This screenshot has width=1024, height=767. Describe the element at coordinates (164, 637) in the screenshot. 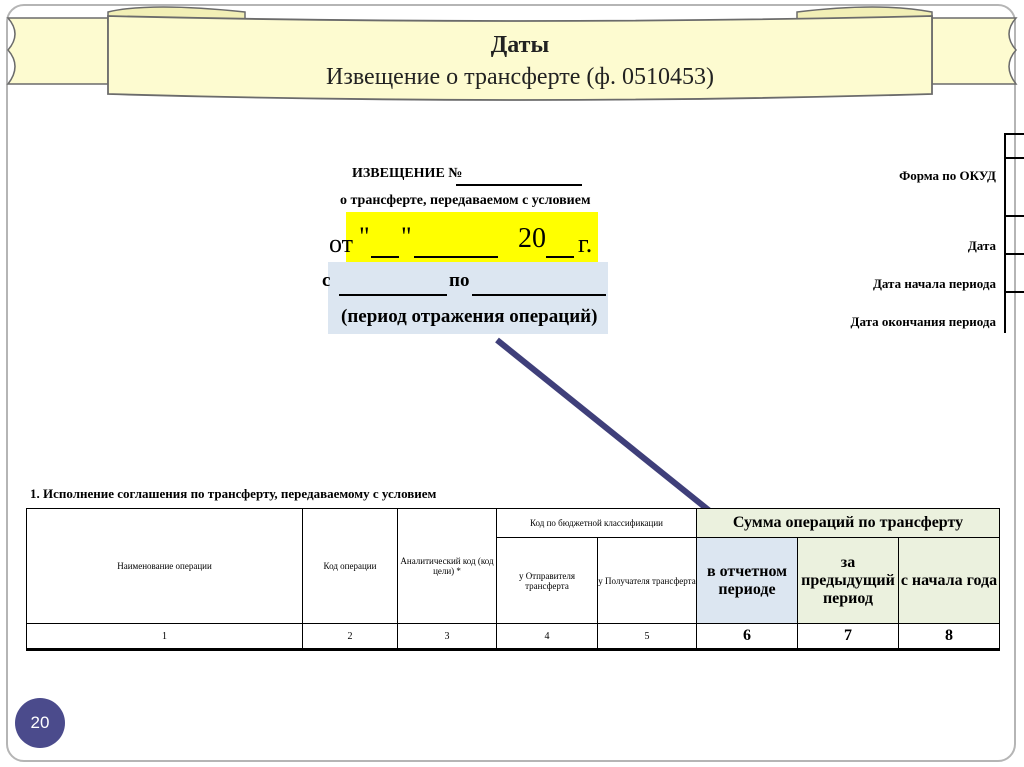

I see `col-number: 1` at that location.